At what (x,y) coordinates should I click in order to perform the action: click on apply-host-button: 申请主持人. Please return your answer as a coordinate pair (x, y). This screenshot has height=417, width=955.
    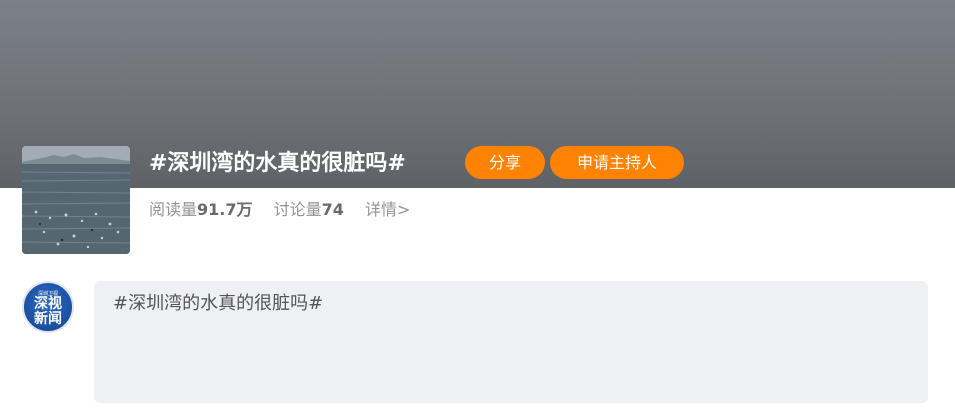
    Looking at the image, I should click on (617, 162).